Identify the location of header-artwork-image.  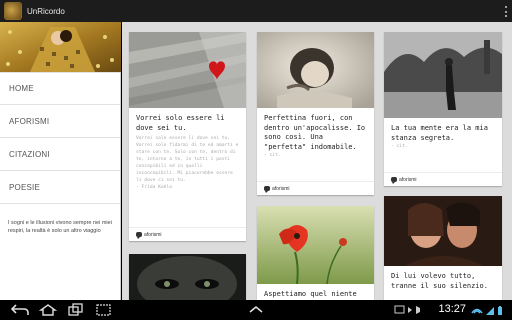
(60, 47).